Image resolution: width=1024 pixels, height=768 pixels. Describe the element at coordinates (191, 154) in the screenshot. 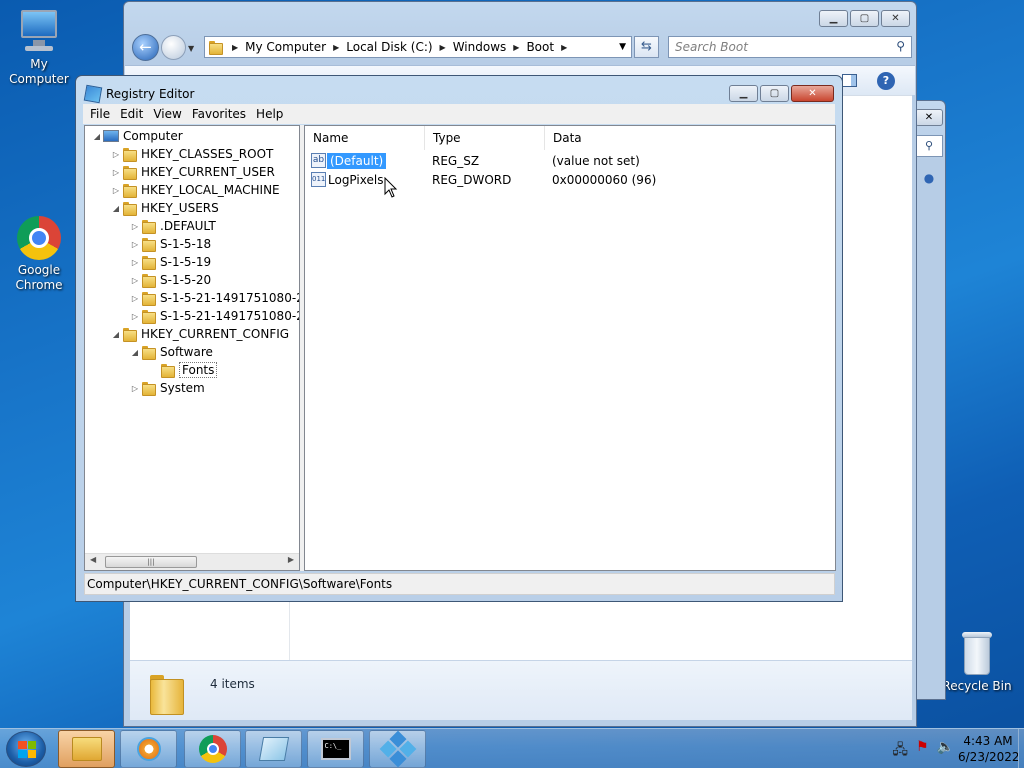

I see `tree-node-hkcr: ▷ HKEY_CLASSES_ROOT` at that location.